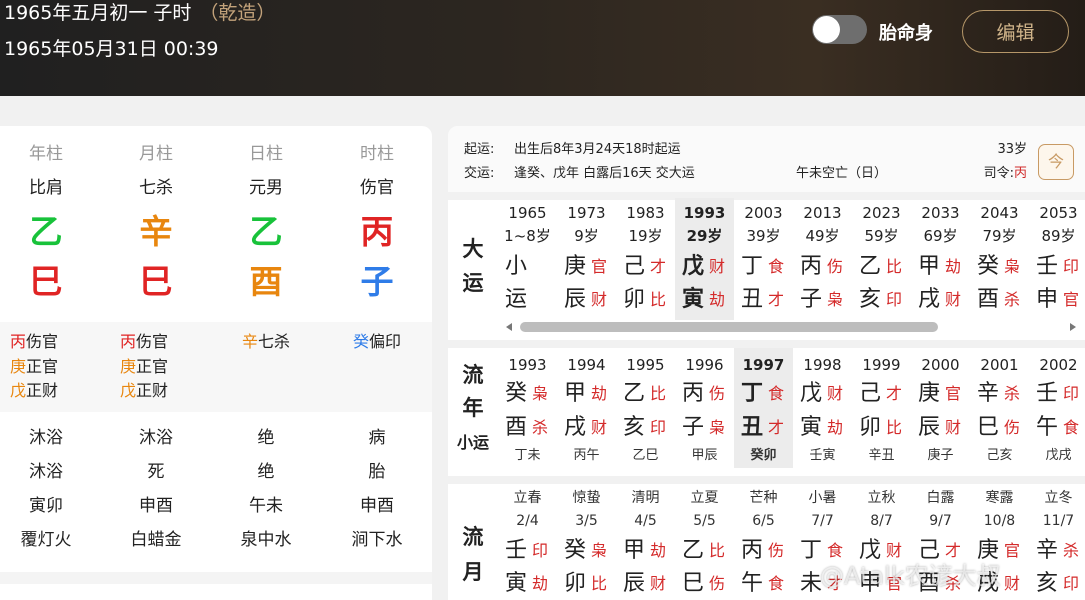  What do you see at coordinates (1057, 259) in the screenshot?
I see `dayun-column: 2053 89岁壬印申官` at bounding box center [1057, 259].